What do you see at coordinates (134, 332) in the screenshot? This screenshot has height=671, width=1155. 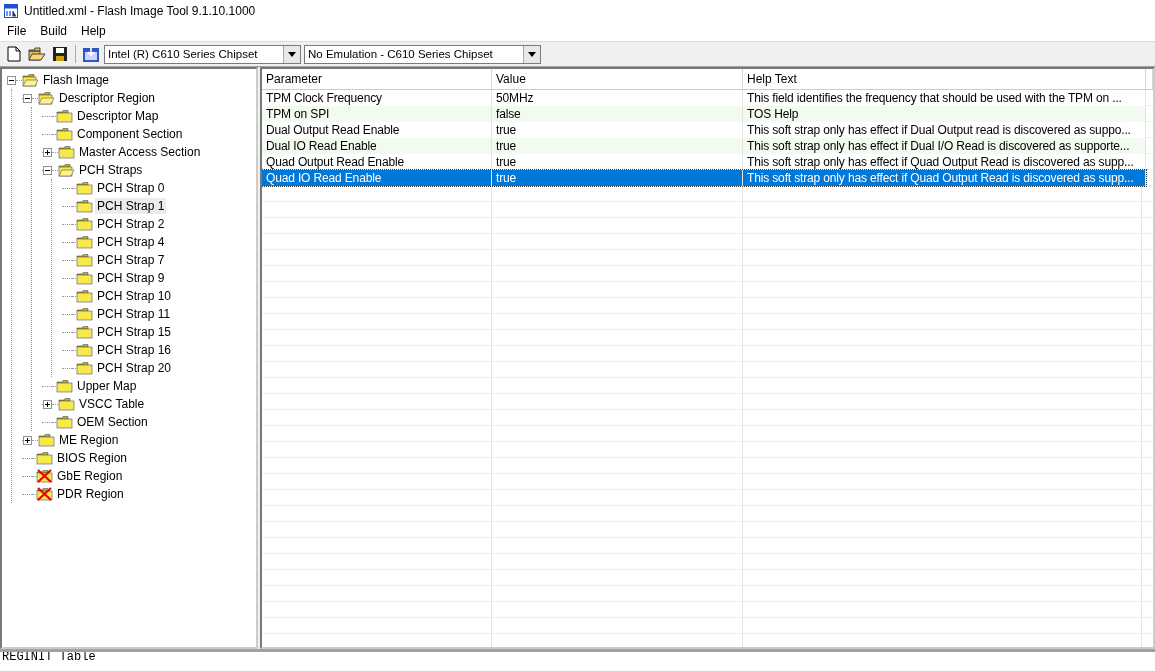 I see `tree-item: PCH Strap 15` at bounding box center [134, 332].